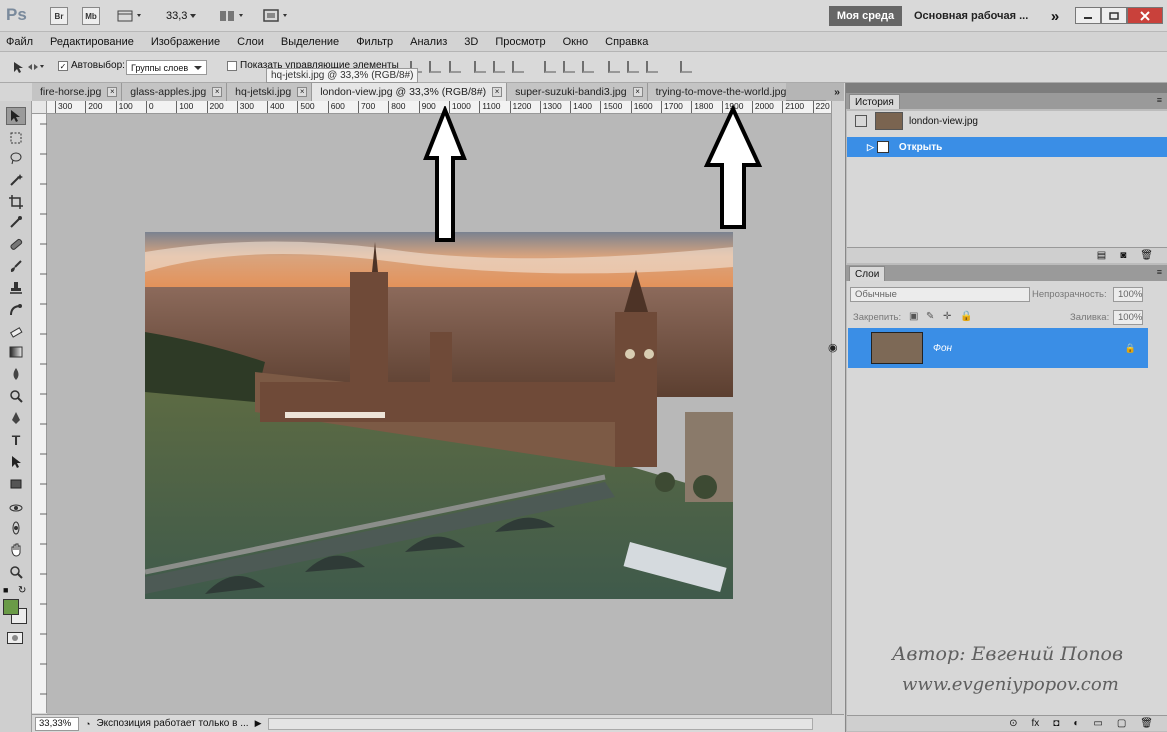 This screenshot has height=732, width=1167. What do you see at coordinates (233, 16) in the screenshot?
I see `arrange-documents-button` at bounding box center [233, 16].